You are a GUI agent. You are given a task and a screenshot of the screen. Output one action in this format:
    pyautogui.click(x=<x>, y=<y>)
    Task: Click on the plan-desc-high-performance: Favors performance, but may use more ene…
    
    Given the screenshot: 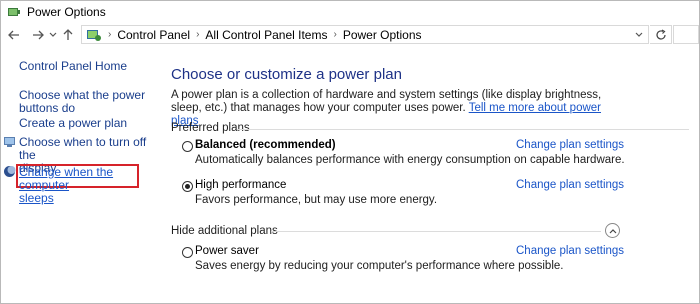 What is the action you would take?
    pyautogui.click(x=316, y=200)
    